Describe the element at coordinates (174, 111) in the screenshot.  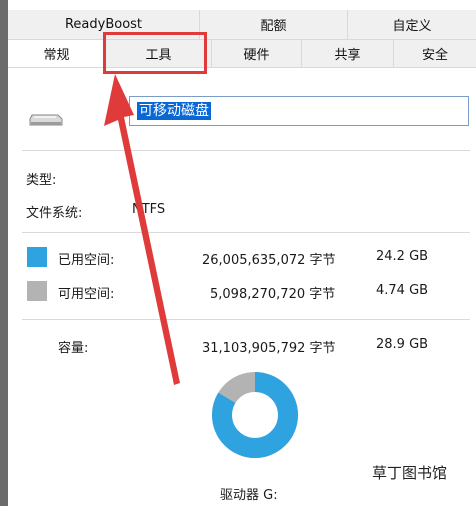
I see `drive-name-text: 可移动磁盘` at that location.